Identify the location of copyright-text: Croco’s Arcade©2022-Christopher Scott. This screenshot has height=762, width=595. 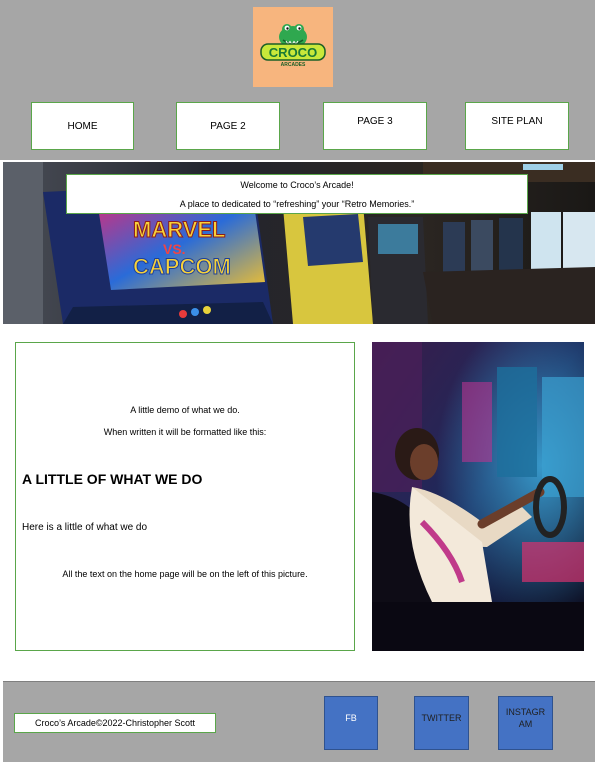
(115, 723).